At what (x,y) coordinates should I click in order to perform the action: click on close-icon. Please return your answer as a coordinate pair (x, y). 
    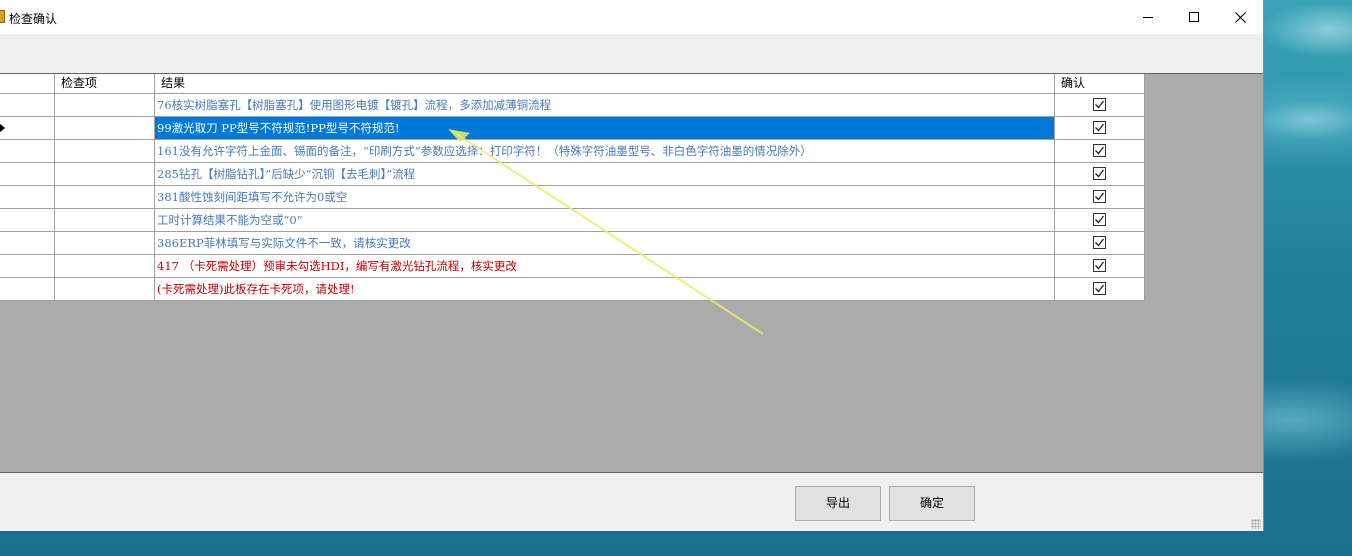
    Looking at the image, I should click on (1240, 17).